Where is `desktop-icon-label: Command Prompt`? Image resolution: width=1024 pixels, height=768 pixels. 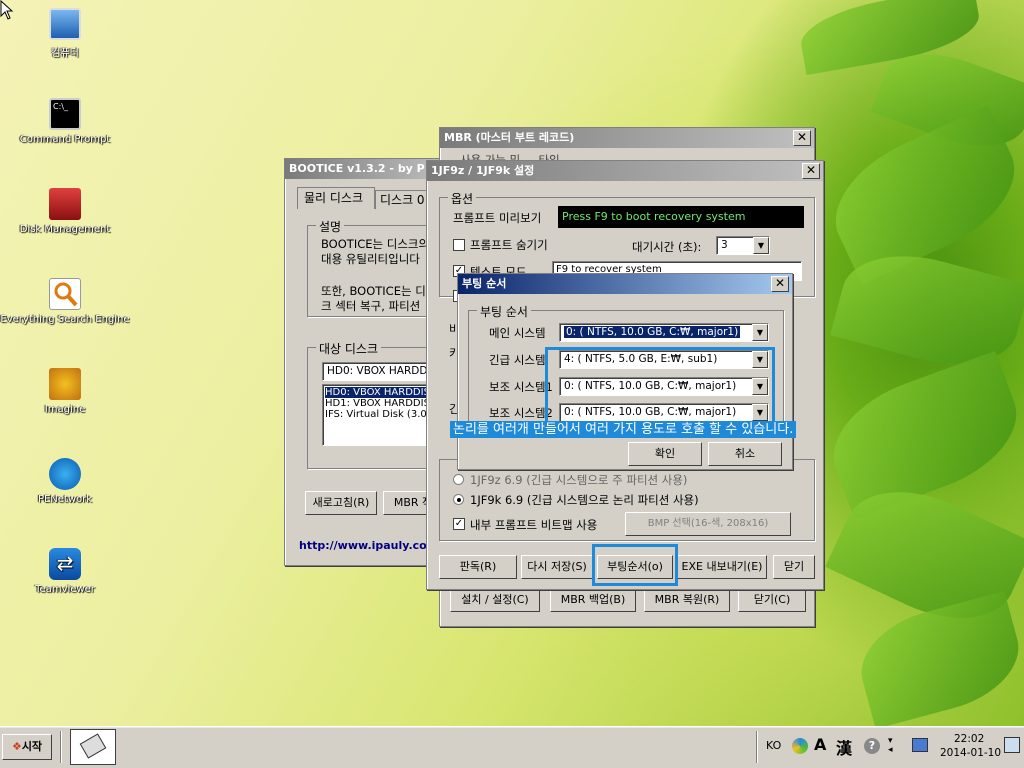 desktop-icon-label: Command Prompt is located at coordinates (65, 139).